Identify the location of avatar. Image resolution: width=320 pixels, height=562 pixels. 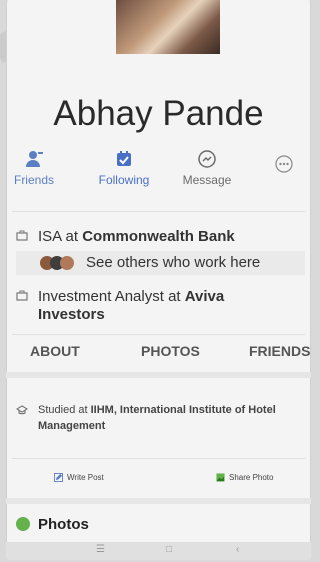
(67, 263).